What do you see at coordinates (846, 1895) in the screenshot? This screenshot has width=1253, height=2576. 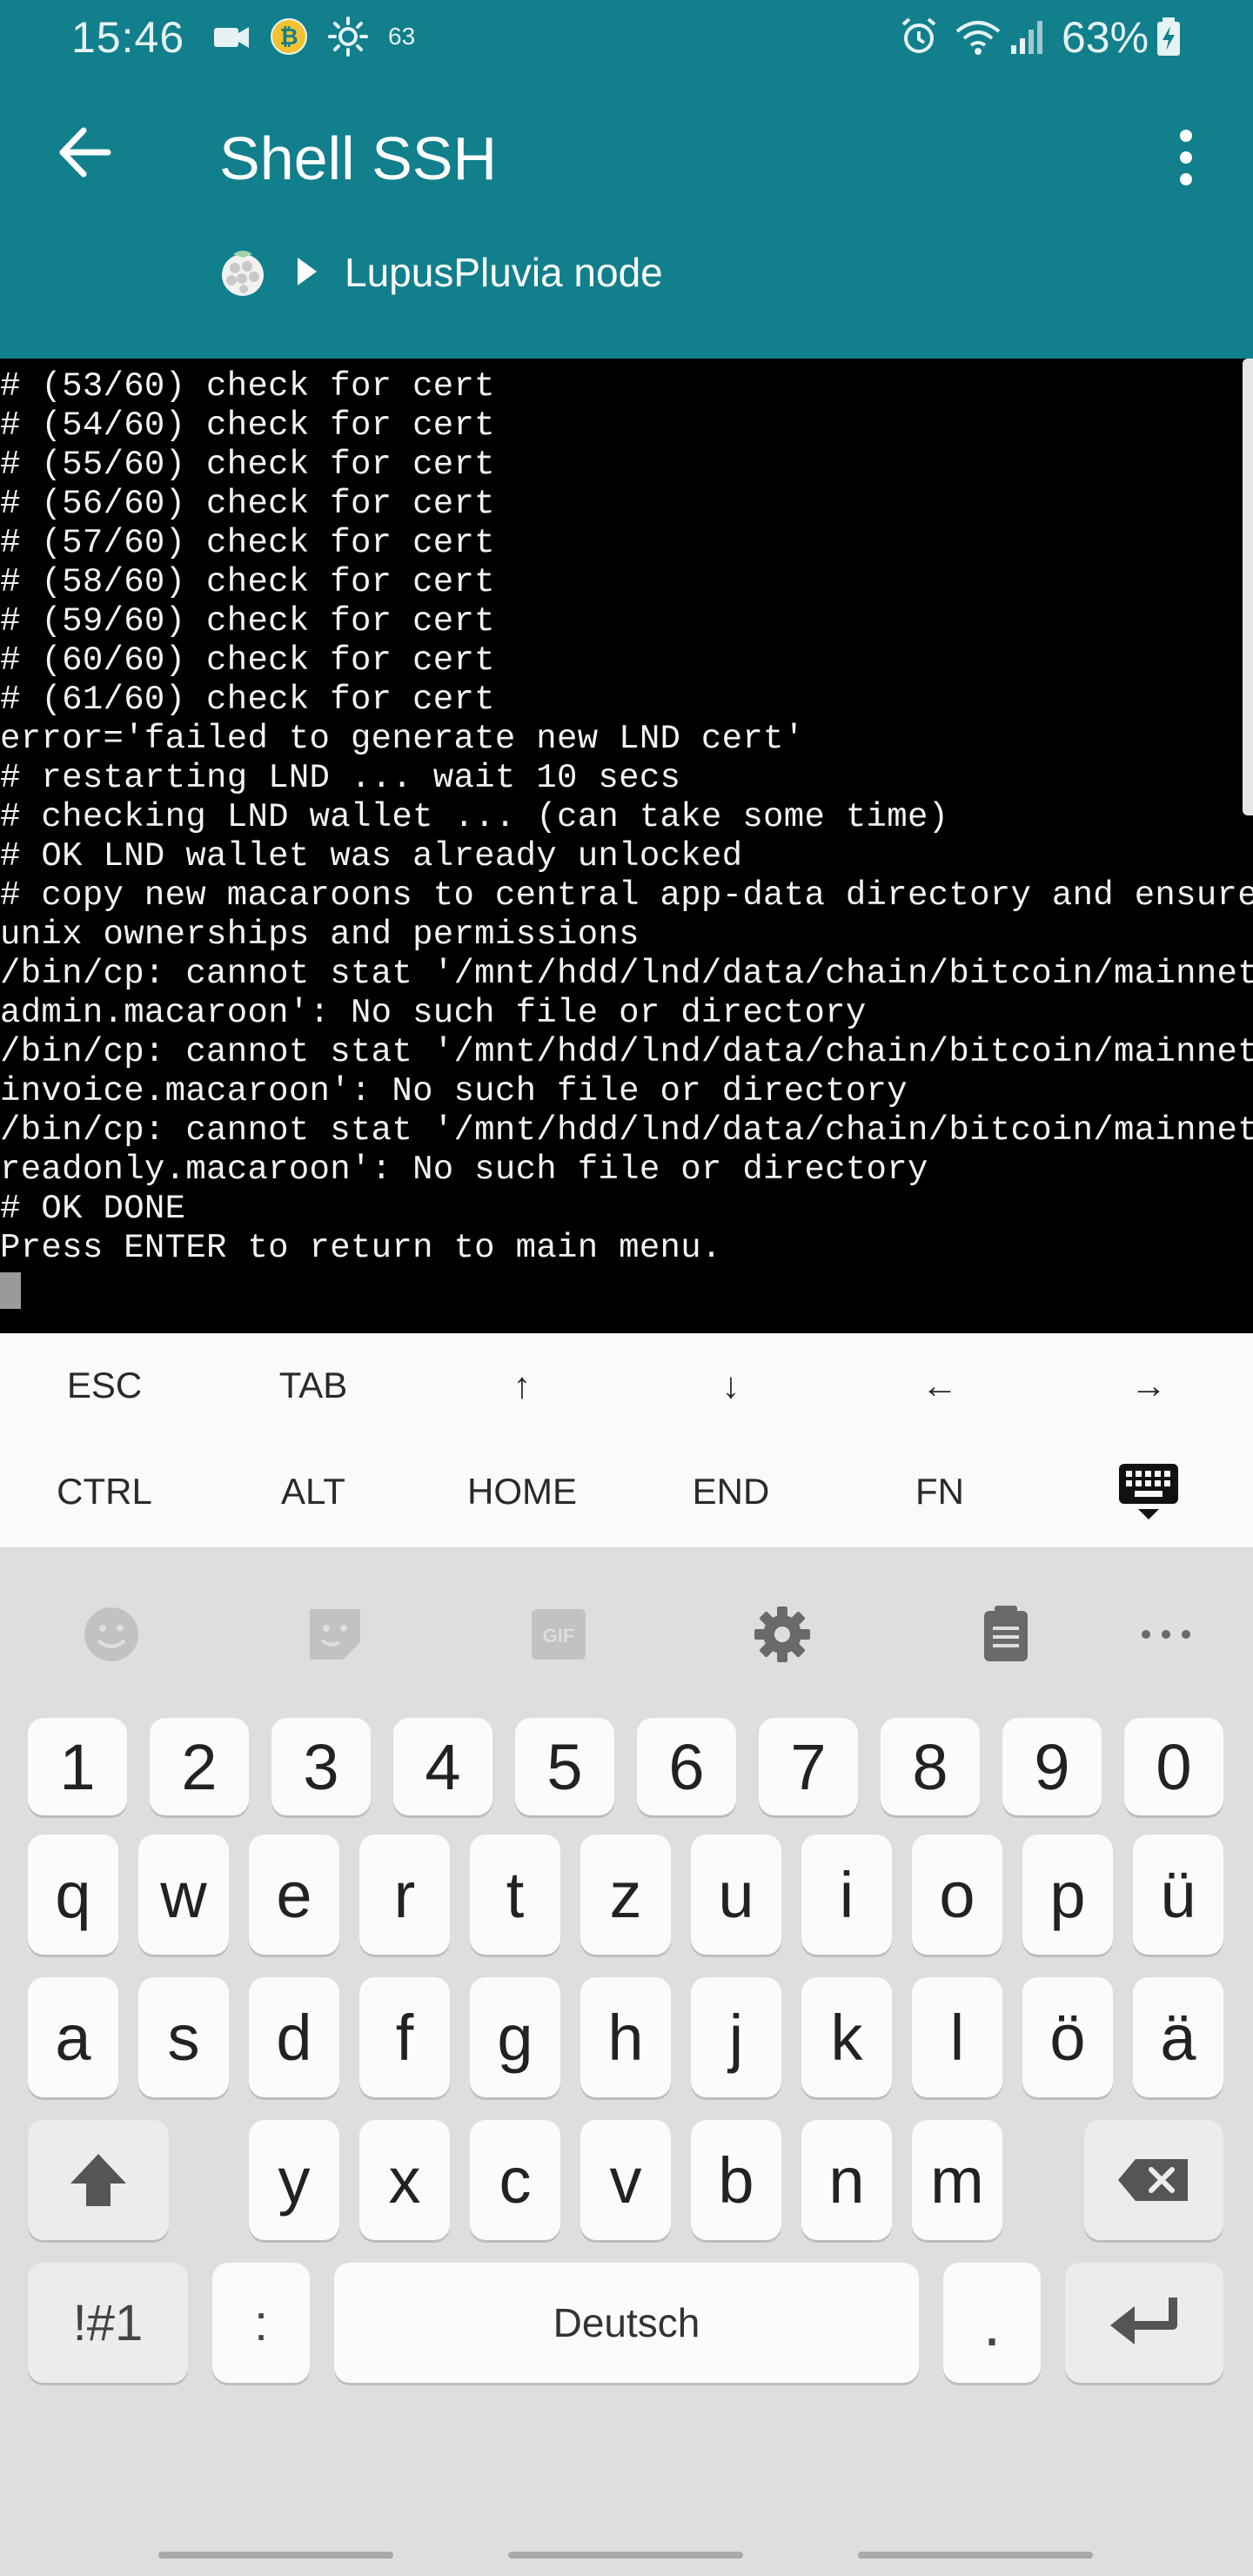 I see `key-i: i` at bounding box center [846, 1895].